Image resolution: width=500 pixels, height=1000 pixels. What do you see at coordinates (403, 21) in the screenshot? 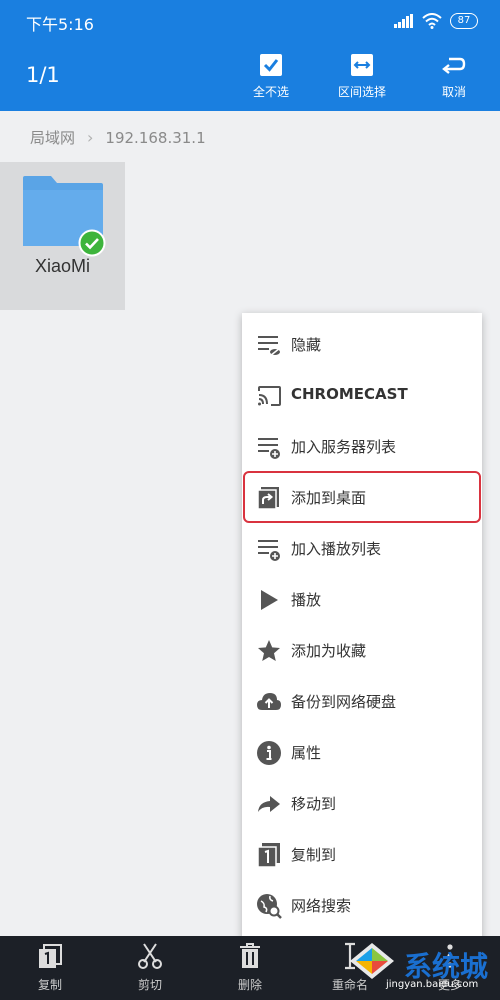
I see `signal-icon` at bounding box center [403, 21].